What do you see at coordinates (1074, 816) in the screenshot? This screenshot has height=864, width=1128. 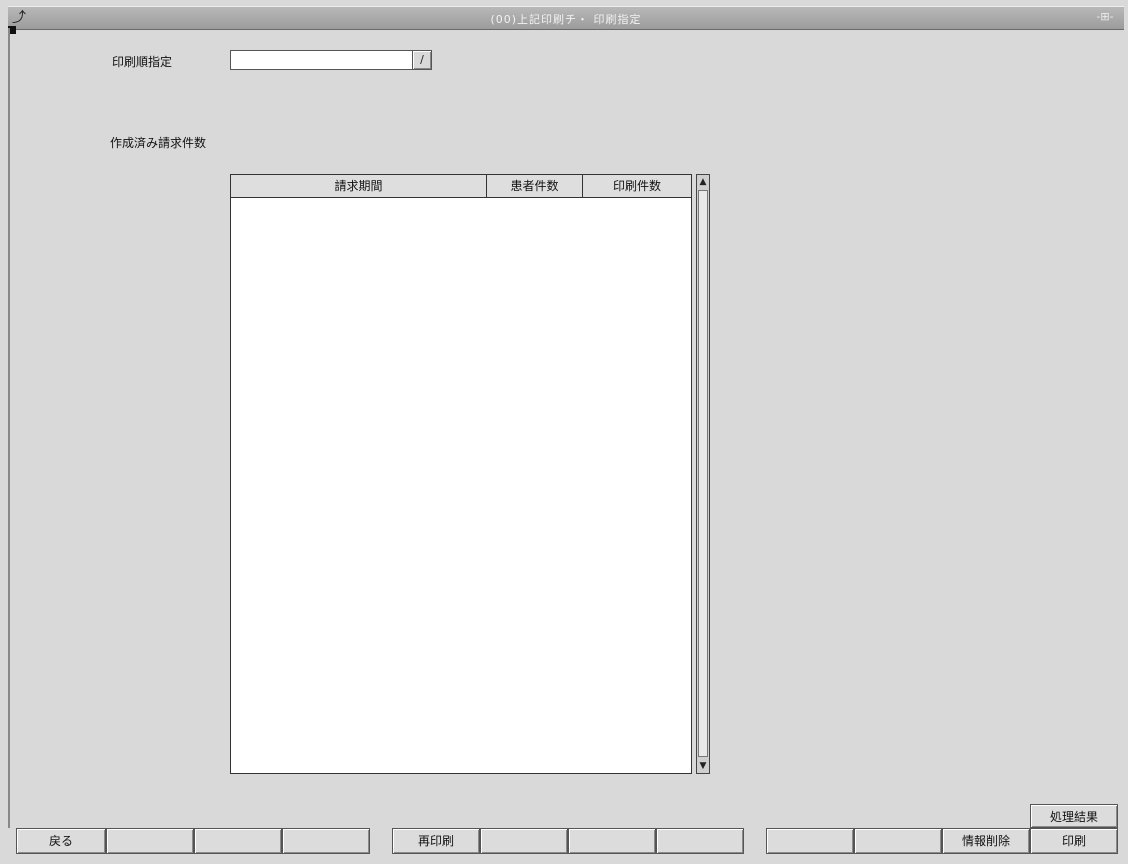 I see `process-result-button: 処理結果` at bounding box center [1074, 816].